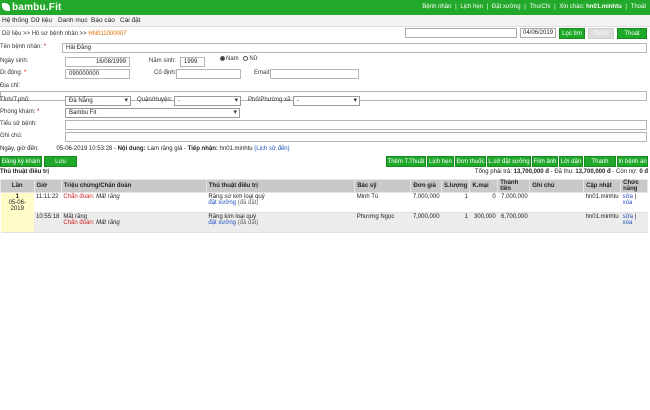  I want to click on film-button: Film ảnh, so click(545, 161).